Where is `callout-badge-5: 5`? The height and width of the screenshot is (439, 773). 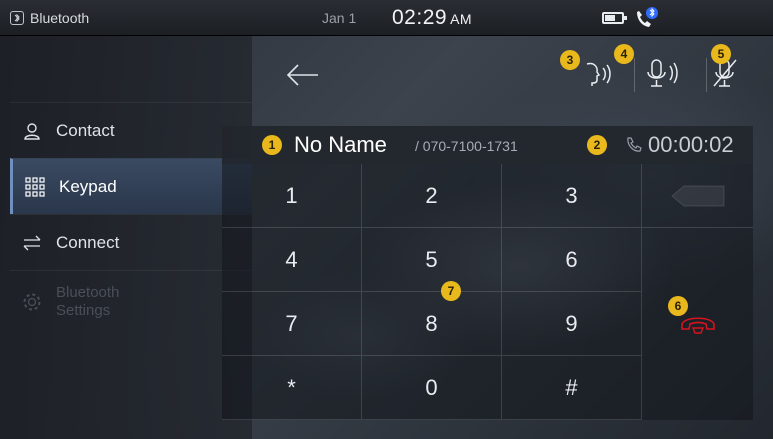 callout-badge-5: 5 is located at coordinates (721, 54).